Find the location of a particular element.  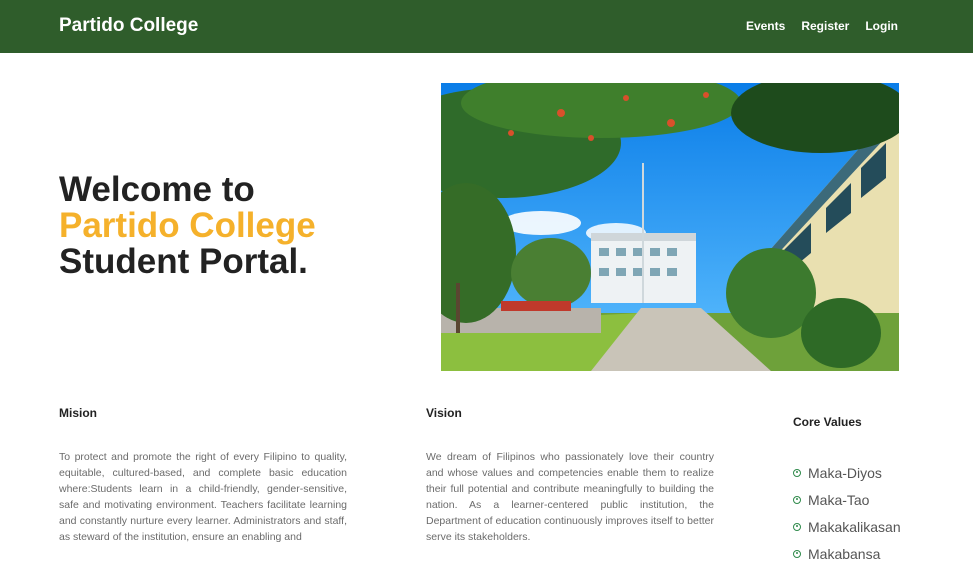

core-values-title: Core Values is located at coordinates (827, 422).